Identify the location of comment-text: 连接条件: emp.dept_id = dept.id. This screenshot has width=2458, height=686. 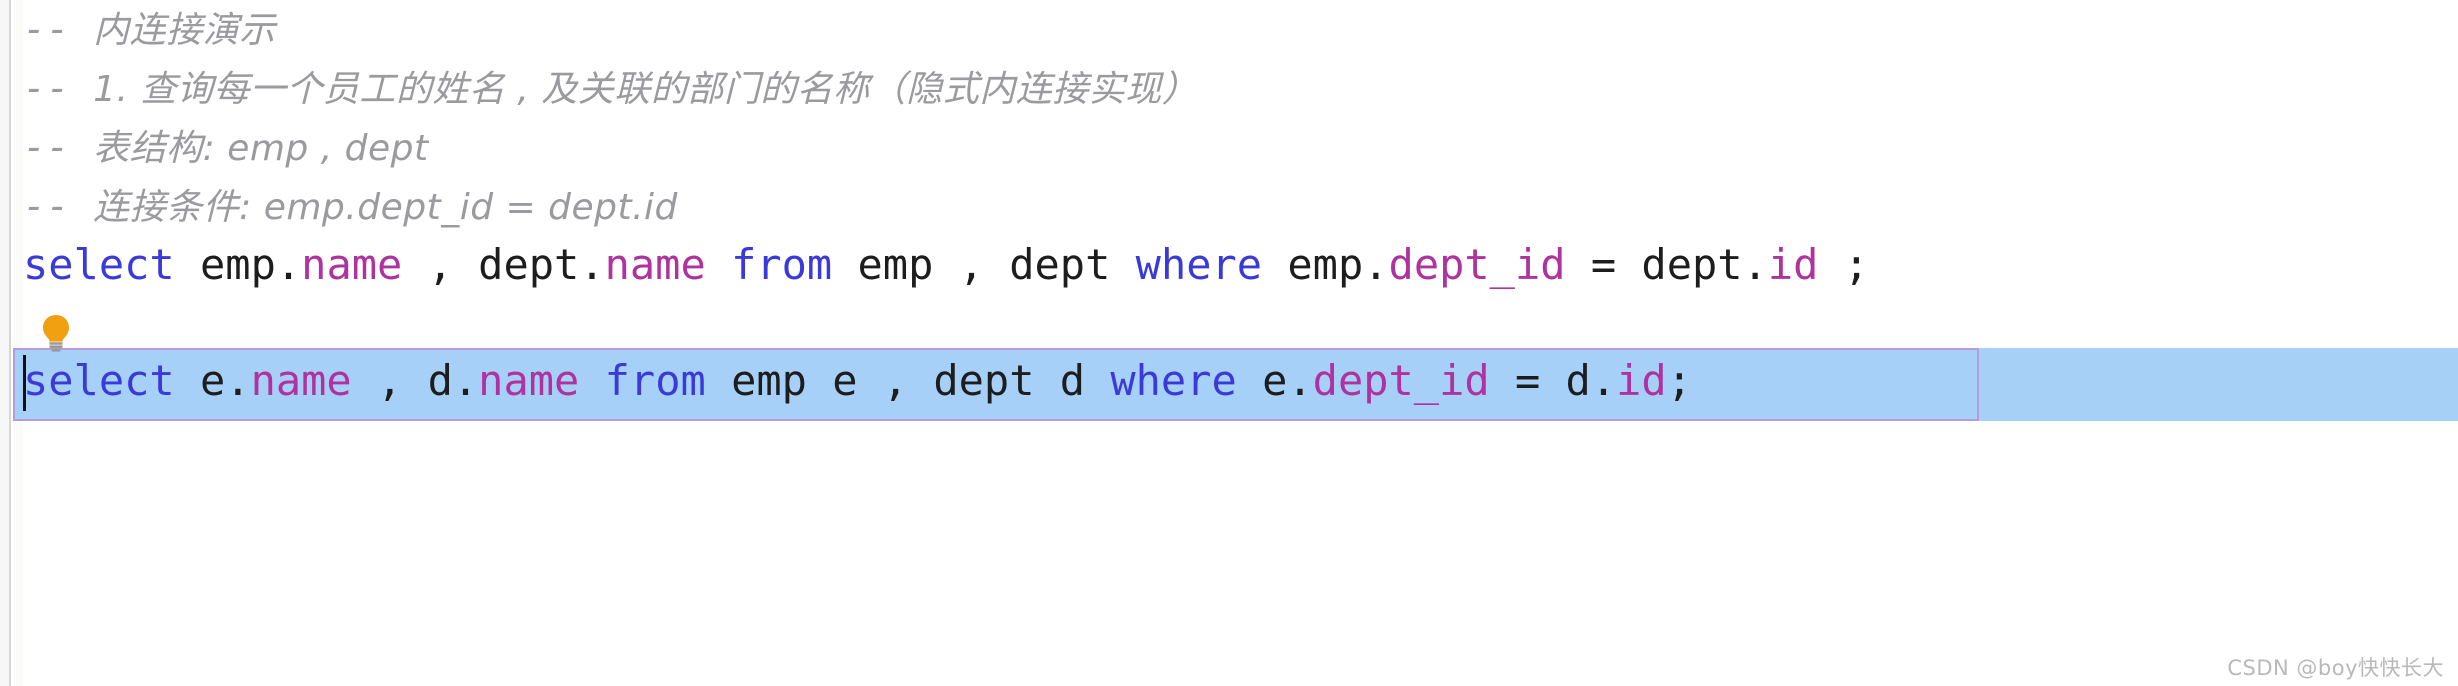
(385, 207).